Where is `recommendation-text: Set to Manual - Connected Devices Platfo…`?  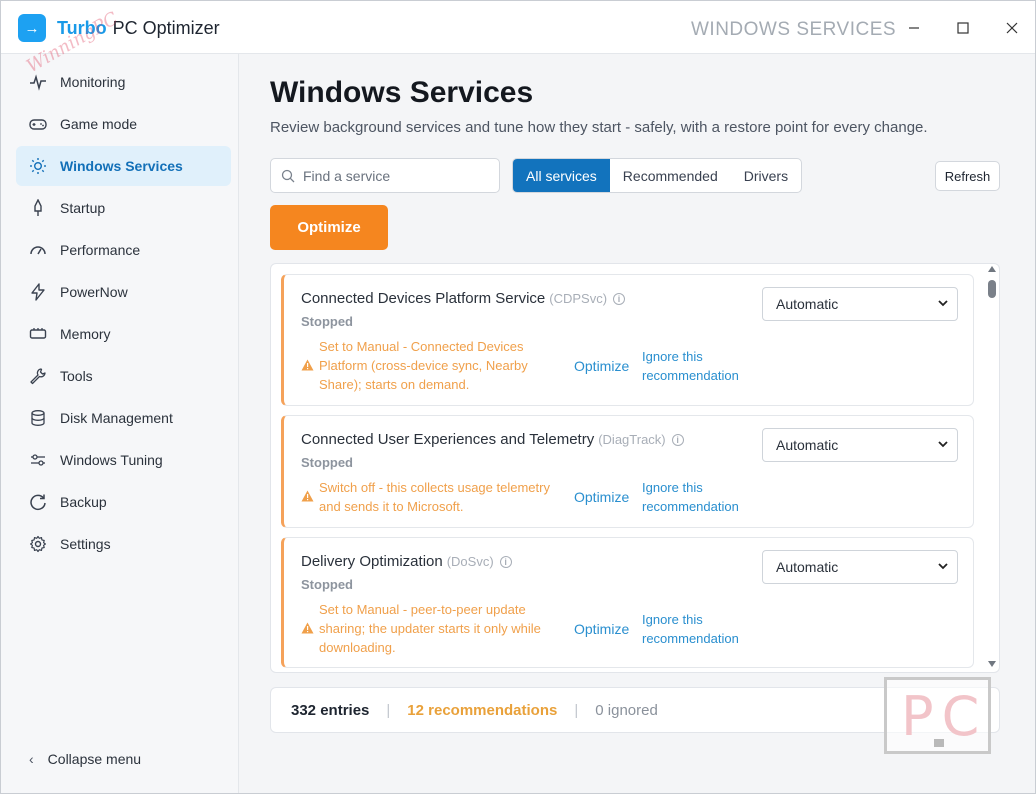
recommendation-text: Set to Manual - Connected Devices Platfo… is located at coordinates (423, 365).